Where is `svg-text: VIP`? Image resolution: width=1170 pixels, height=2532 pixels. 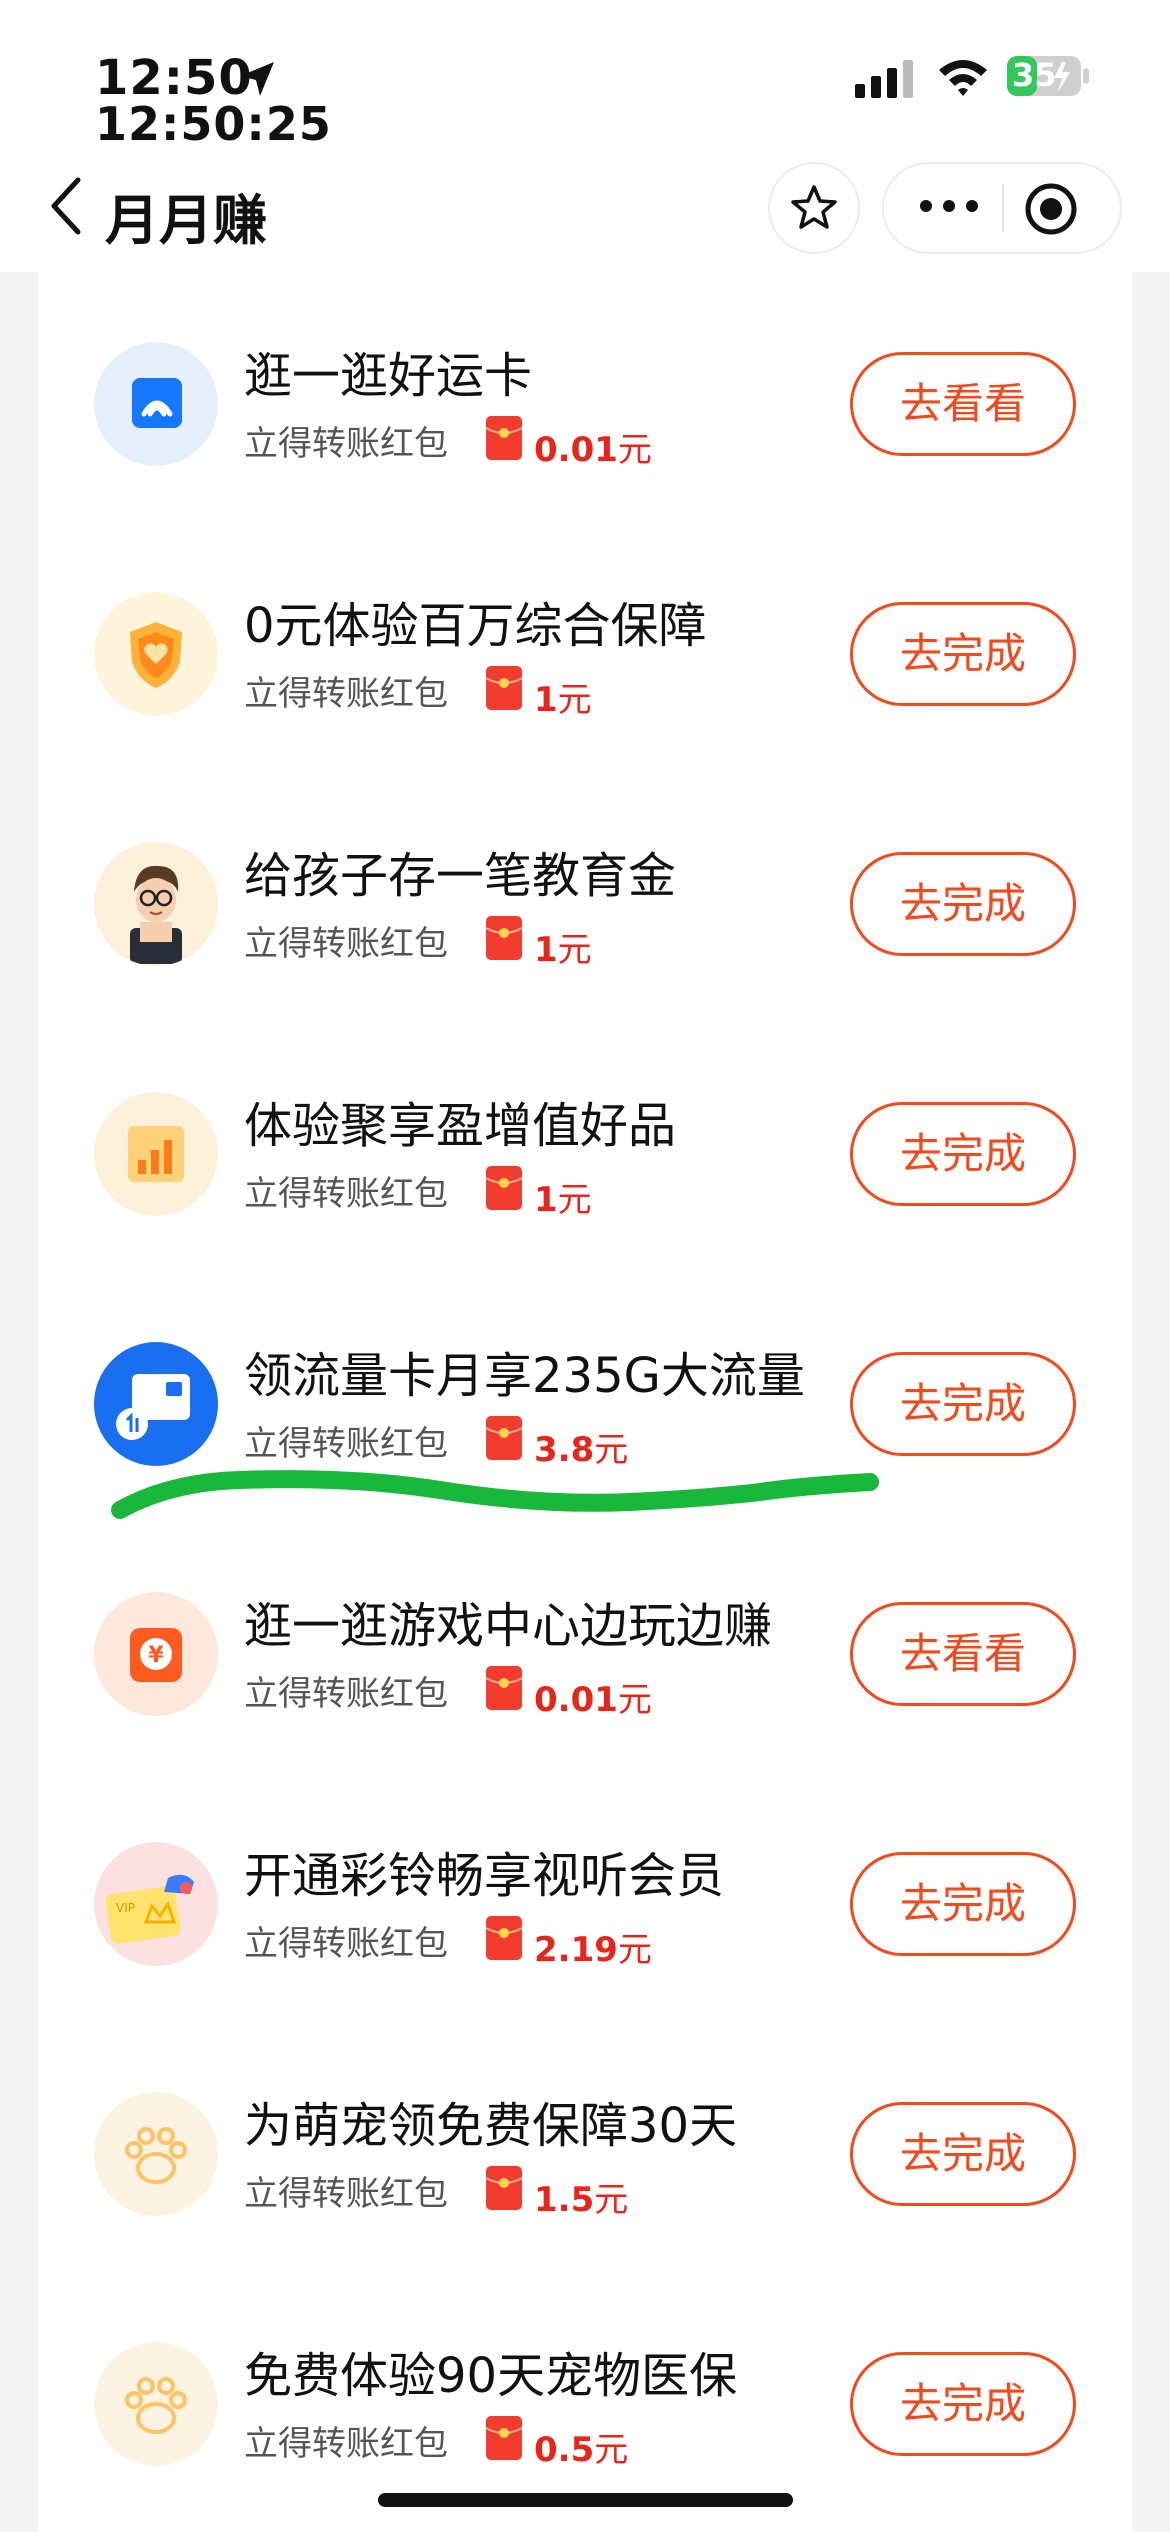
svg-text: VIP is located at coordinates (125, 1908).